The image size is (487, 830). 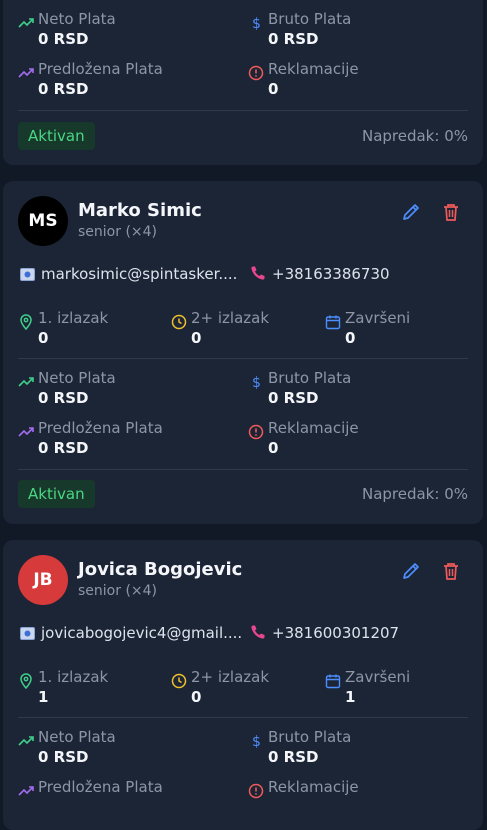 What do you see at coordinates (43, 580) in the screenshot?
I see `avatar: JB` at bounding box center [43, 580].